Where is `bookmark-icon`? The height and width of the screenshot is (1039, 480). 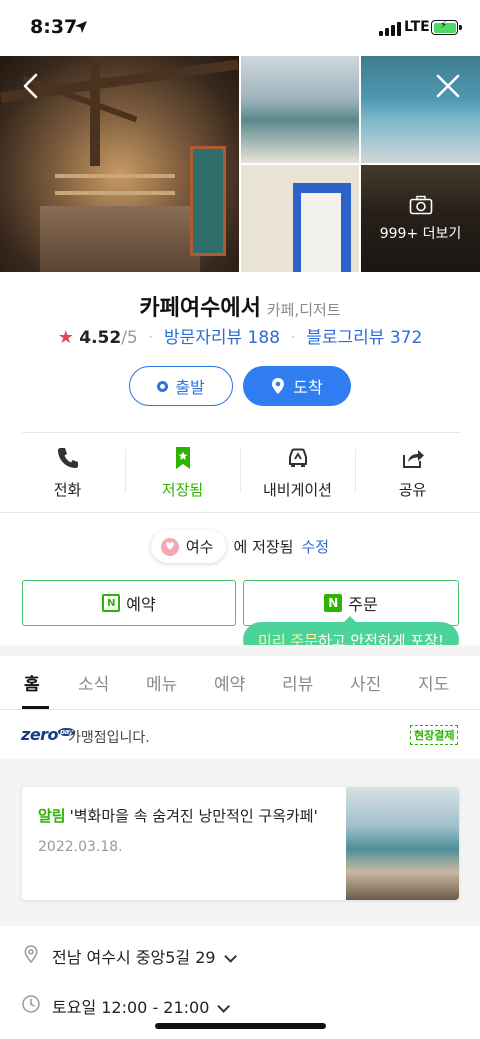
bookmark-icon is located at coordinates (182, 458).